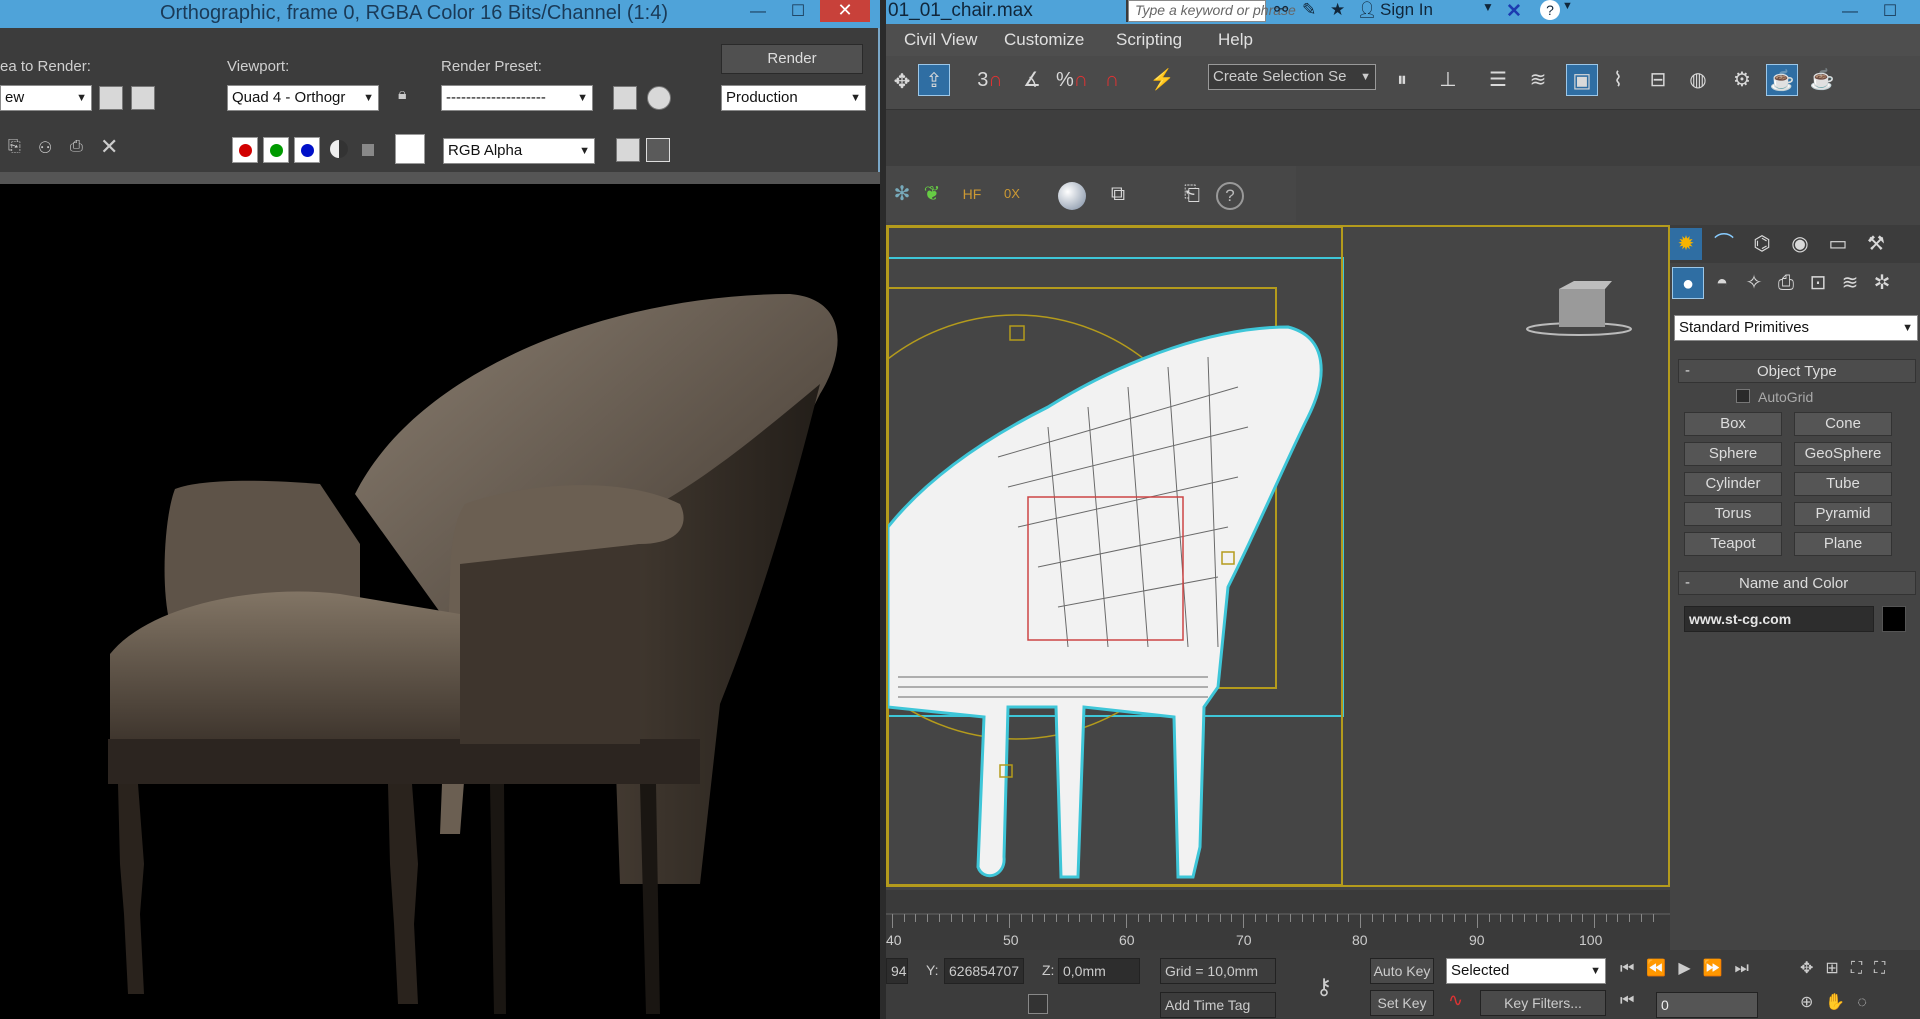  Describe the element at coordinates (1882, 283) in the screenshot. I see `systems-icon: ✲` at that location.